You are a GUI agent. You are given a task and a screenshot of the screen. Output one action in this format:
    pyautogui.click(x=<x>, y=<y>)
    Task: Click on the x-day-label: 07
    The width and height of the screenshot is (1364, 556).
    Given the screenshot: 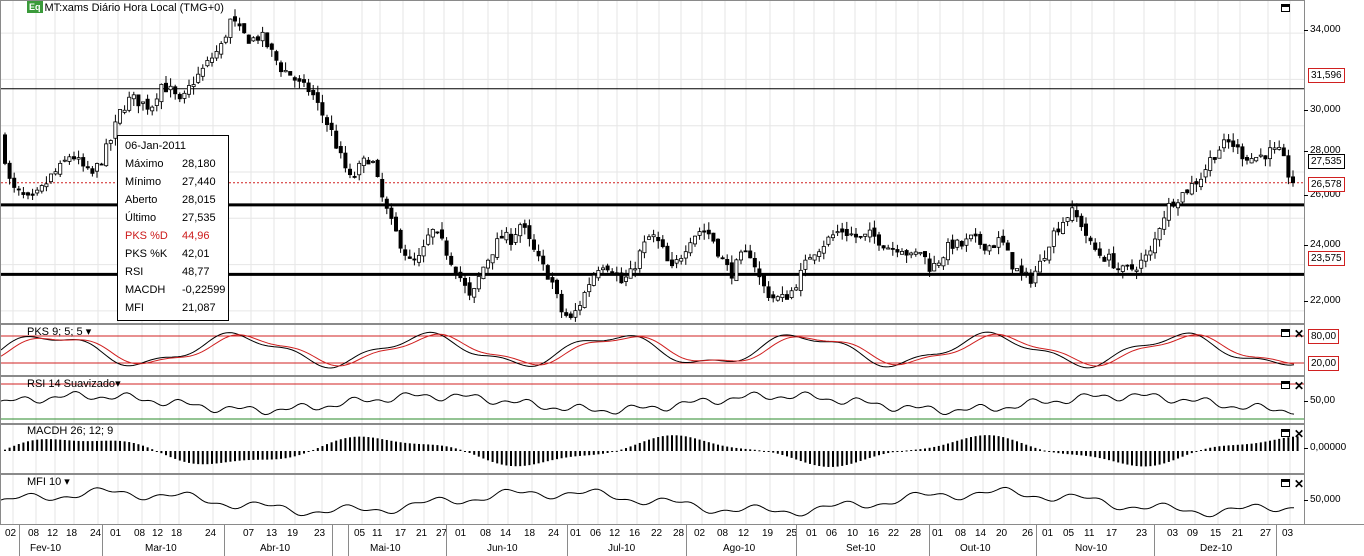 What is the action you would take?
    pyautogui.click(x=249, y=533)
    